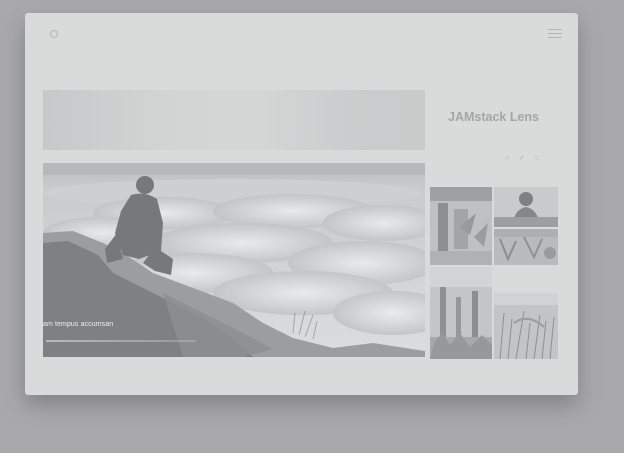  I want to click on gallery-thumbnails, so click(494, 273).